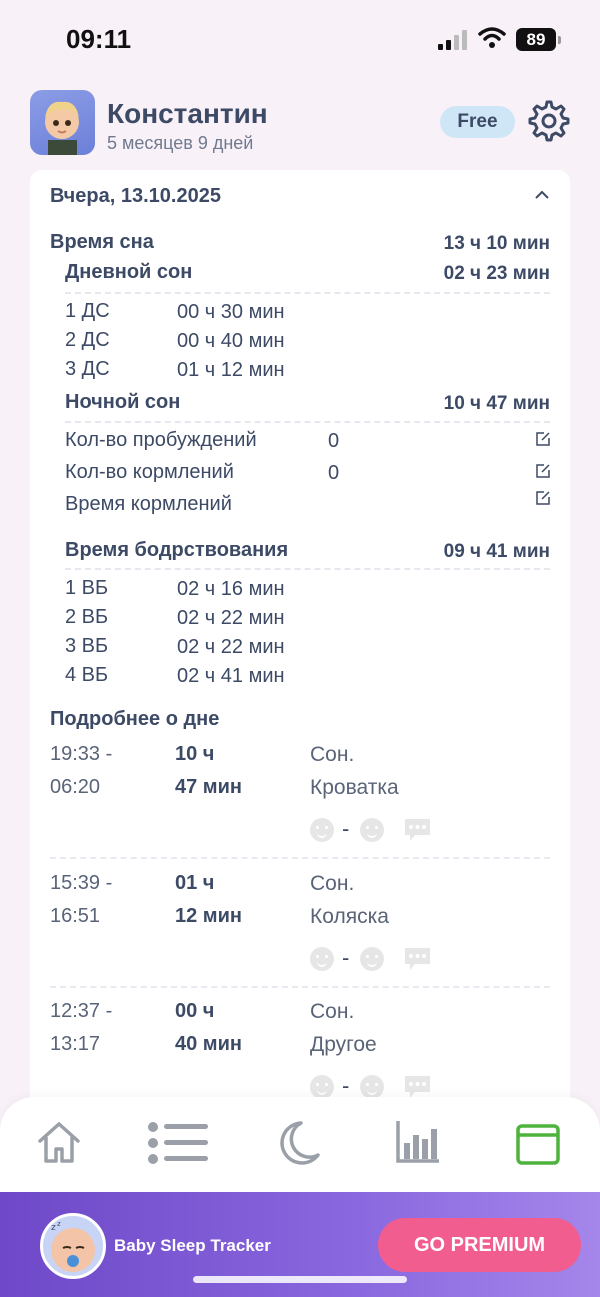  I want to click on entry-hours: 01 ч, so click(195, 883).